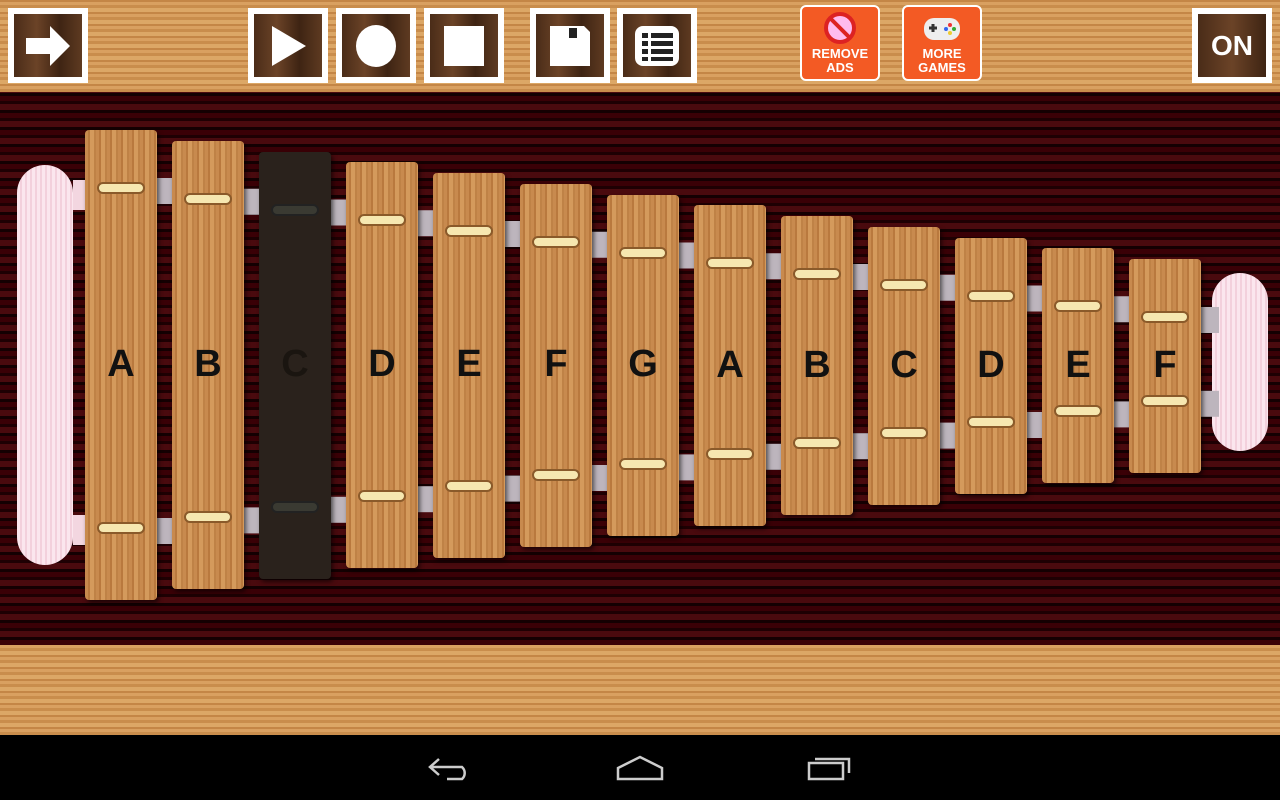 The image size is (1280, 800). I want to click on arrow-right-icon, so click(48, 45).